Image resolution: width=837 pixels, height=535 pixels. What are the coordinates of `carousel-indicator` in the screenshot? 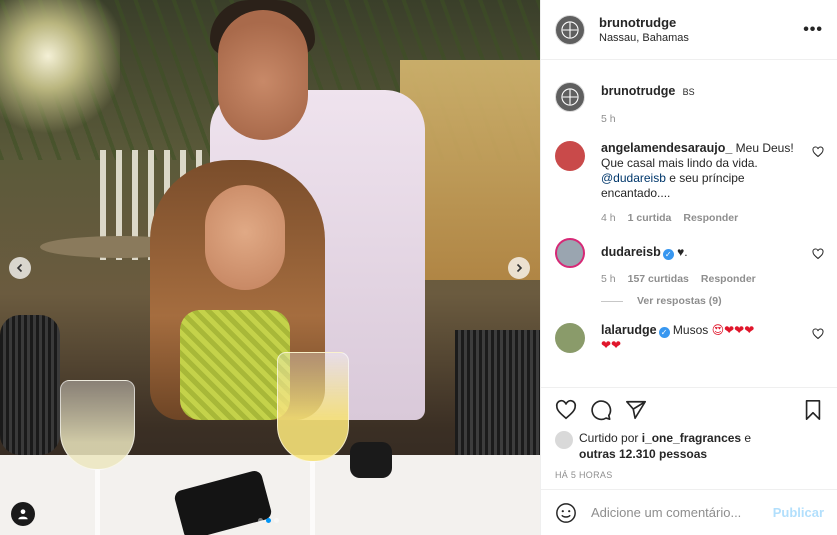 It's located at (268, 520).